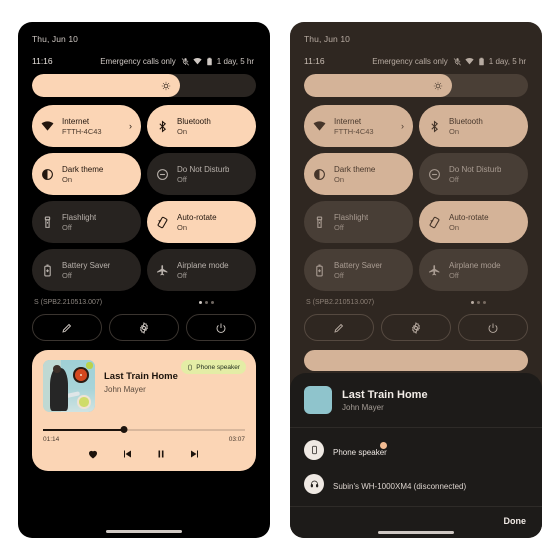  I want to click on output-chip-label: Phone speaker, so click(218, 367).